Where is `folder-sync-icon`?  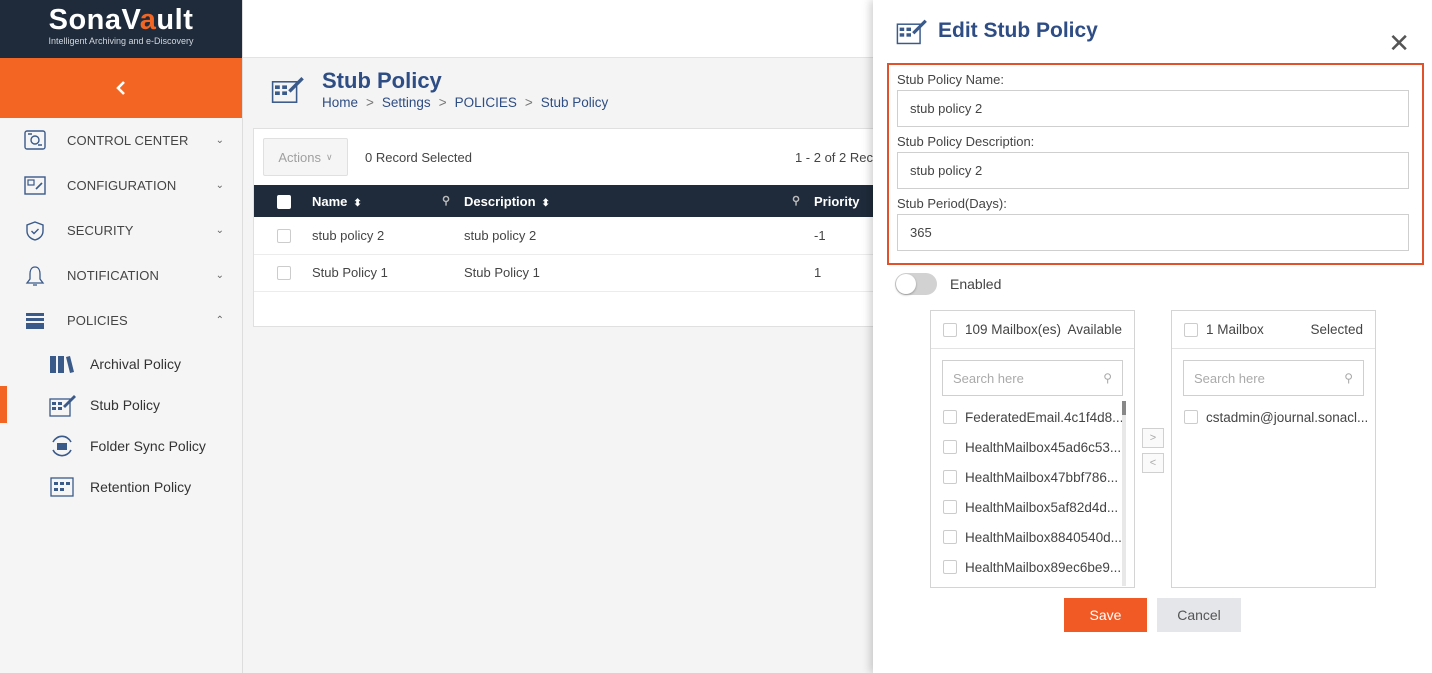 folder-sync-icon is located at coordinates (62, 446).